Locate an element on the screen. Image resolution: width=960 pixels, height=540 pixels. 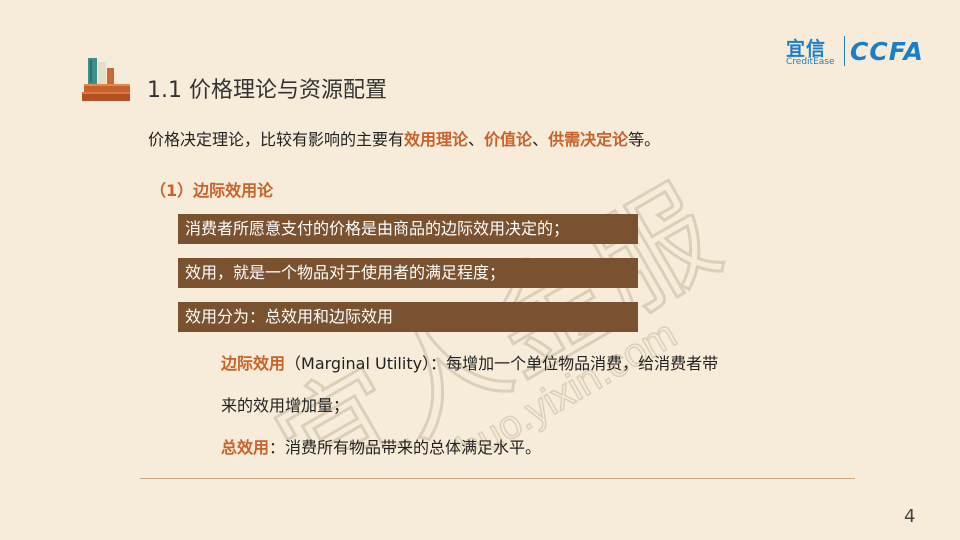
logo-divider is located at coordinates (844, 51).